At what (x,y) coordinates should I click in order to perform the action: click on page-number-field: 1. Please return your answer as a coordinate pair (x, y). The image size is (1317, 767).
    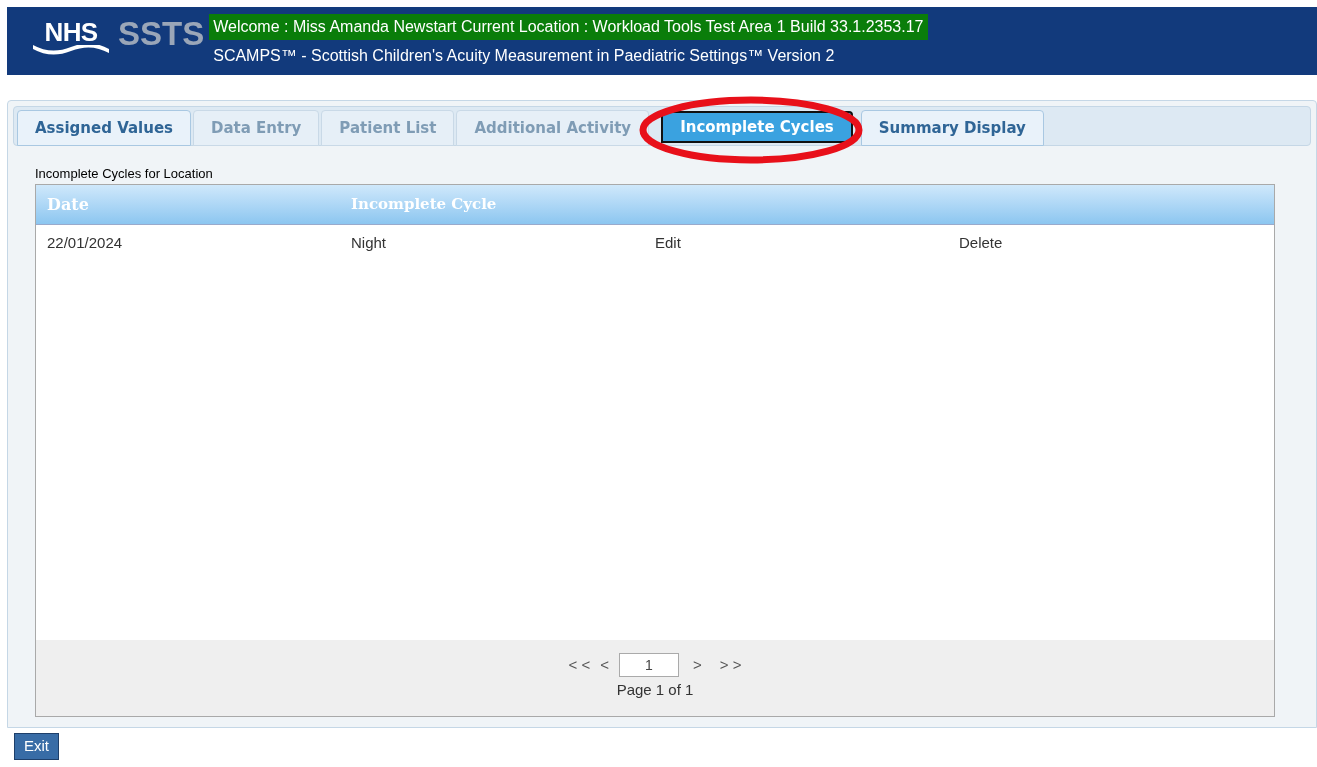
    Looking at the image, I should click on (649, 665).